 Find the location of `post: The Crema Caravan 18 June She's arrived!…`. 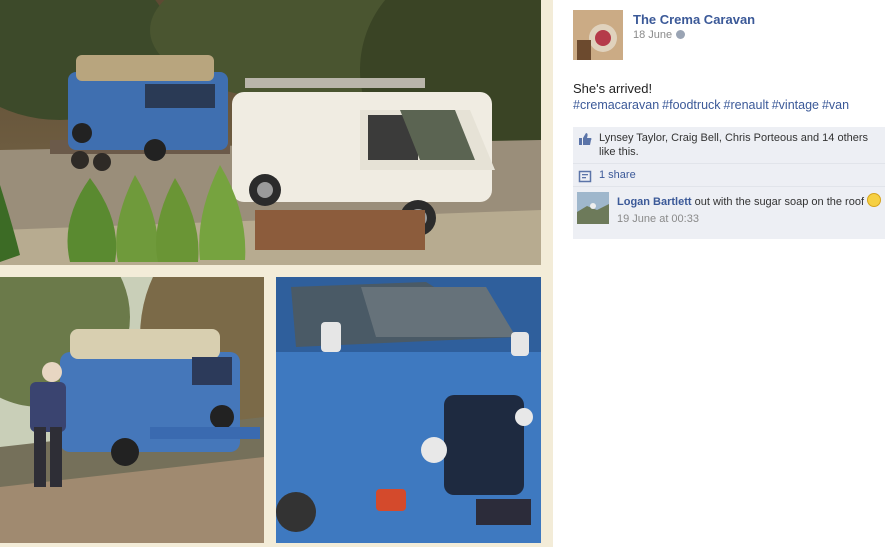

post: The Crema Caravan 18 June She's arrived!… is located at coordinates (729, 124).